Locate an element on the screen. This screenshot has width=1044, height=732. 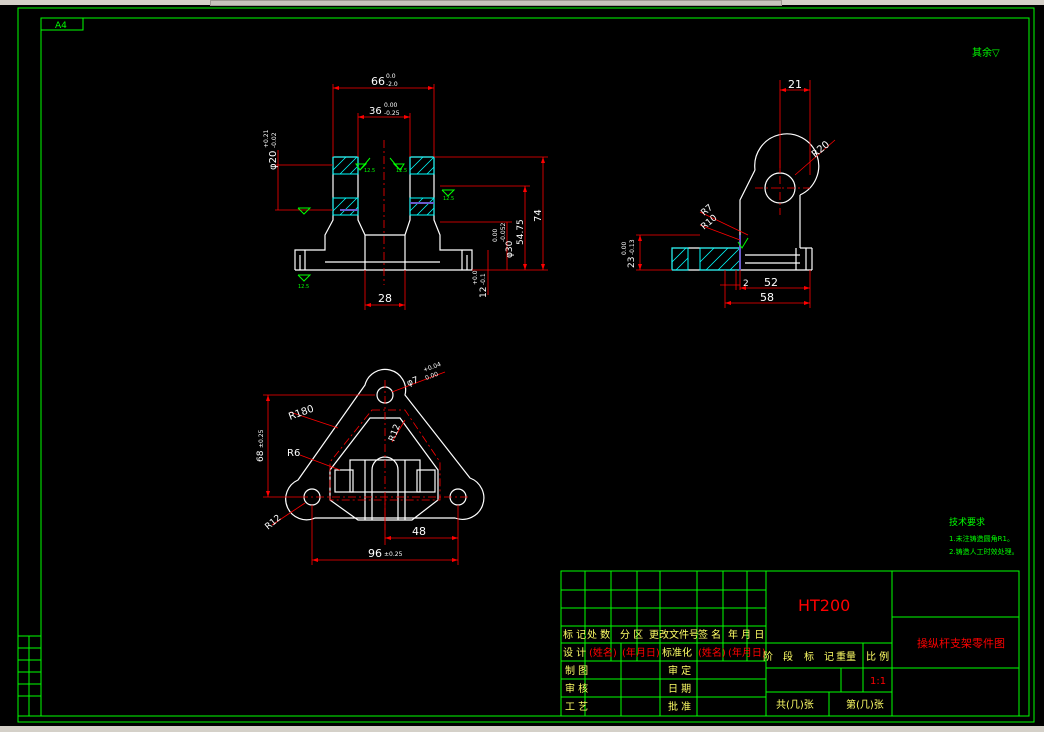
tech-requirements: 技术要求 1.未注铸造圆角R1。 2.铸造人工时效处理。 is located at coordinates (984, 536).